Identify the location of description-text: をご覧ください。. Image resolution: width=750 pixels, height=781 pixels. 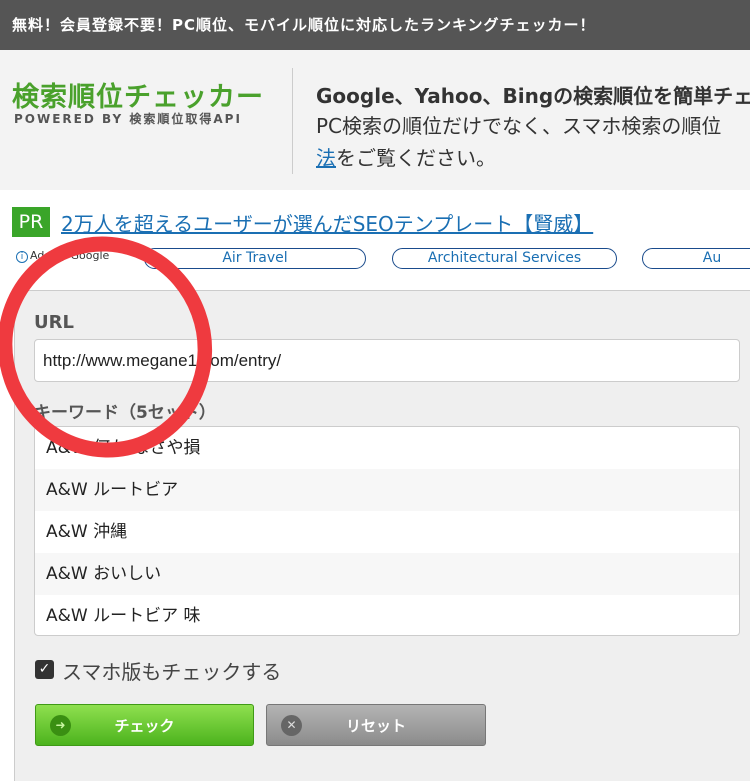
(416, 158).